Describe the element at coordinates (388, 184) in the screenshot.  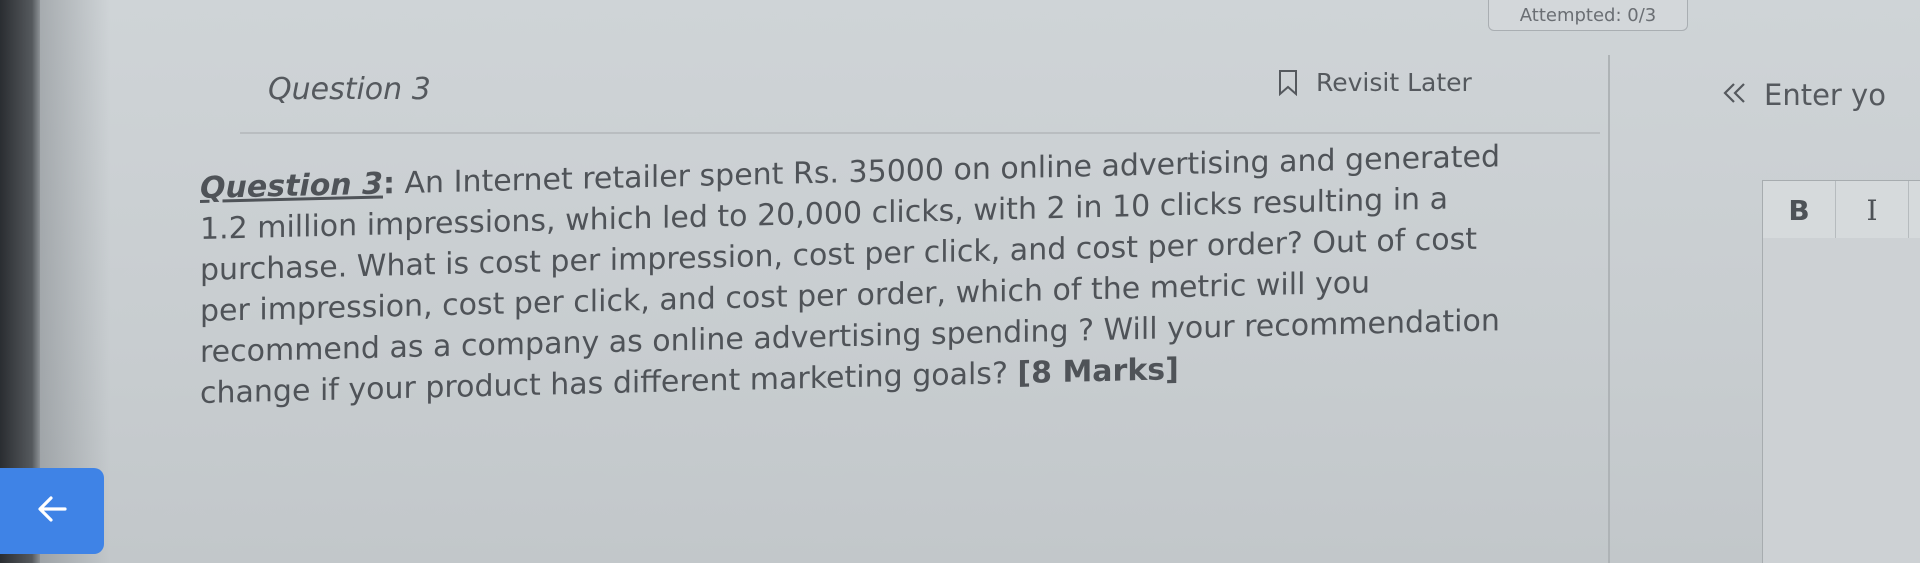
I see `question-label-colon: :` at that location.